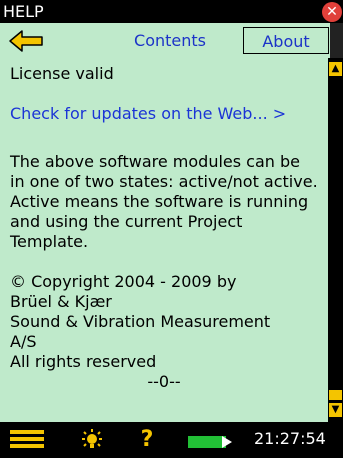 Image resolution: width=343 pixels, height=458 pixels. Describe the element at coordinates (335, 395) in the screenshot. I see `scroll-thumb` at that location.